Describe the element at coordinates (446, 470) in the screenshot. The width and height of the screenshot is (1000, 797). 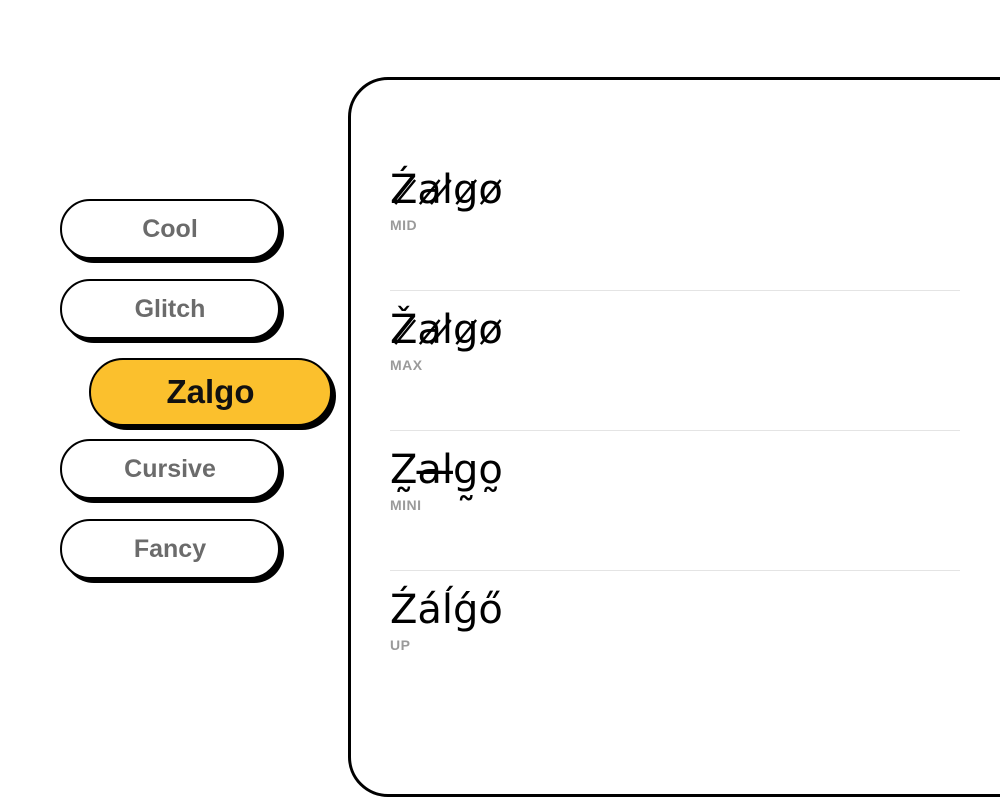
I see `result-text: Z̰a̶l̶g̰o̰` at that location.